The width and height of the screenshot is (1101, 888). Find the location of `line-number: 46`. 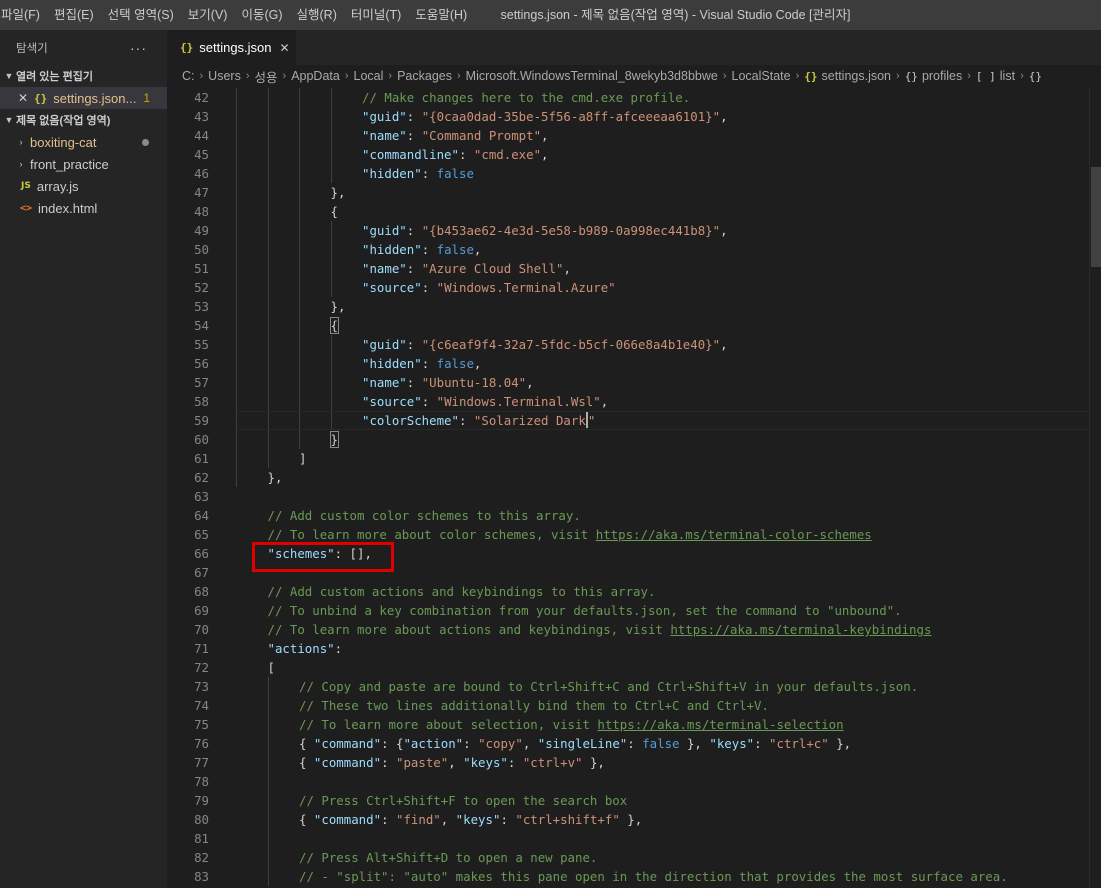

line-number: 46 is located at coordinates (201, 173).